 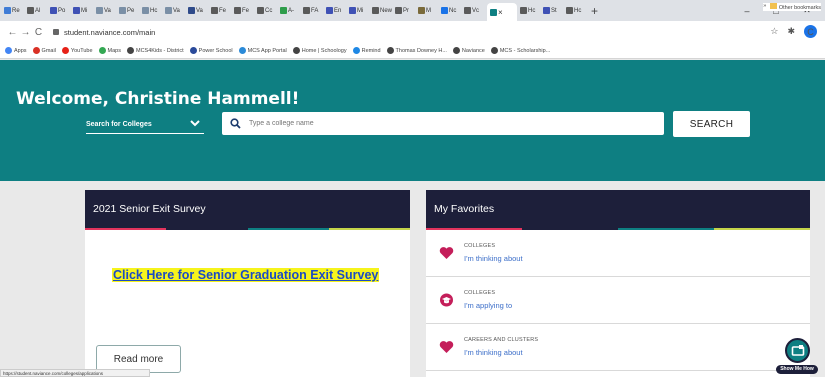 What do you see at coordinates (618, 253) in the screenshot?
I see `favorite-row: COLLEGES I'm thinking about` at bounding box center [618, 253].